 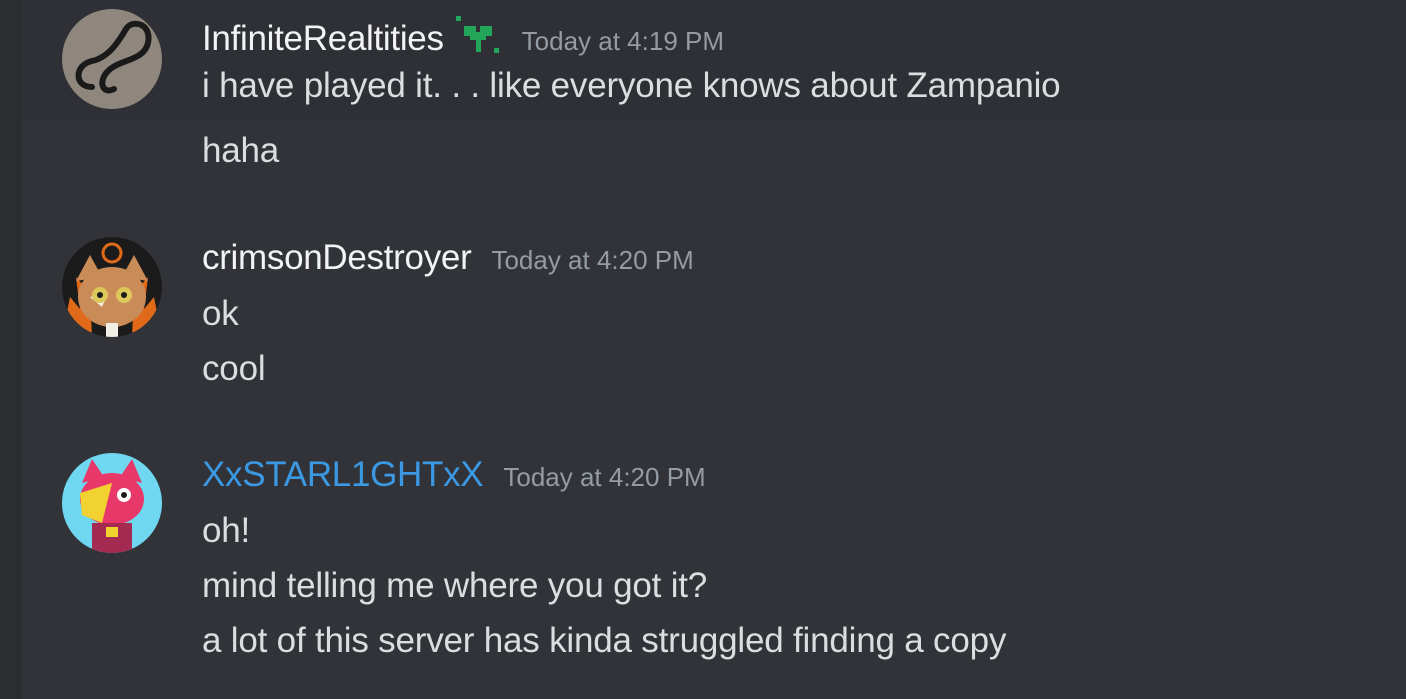 What do you see at coordinates (478, 36) in the screenshot?
I see `green-sprout-icon` at bounding box center [478, 36].